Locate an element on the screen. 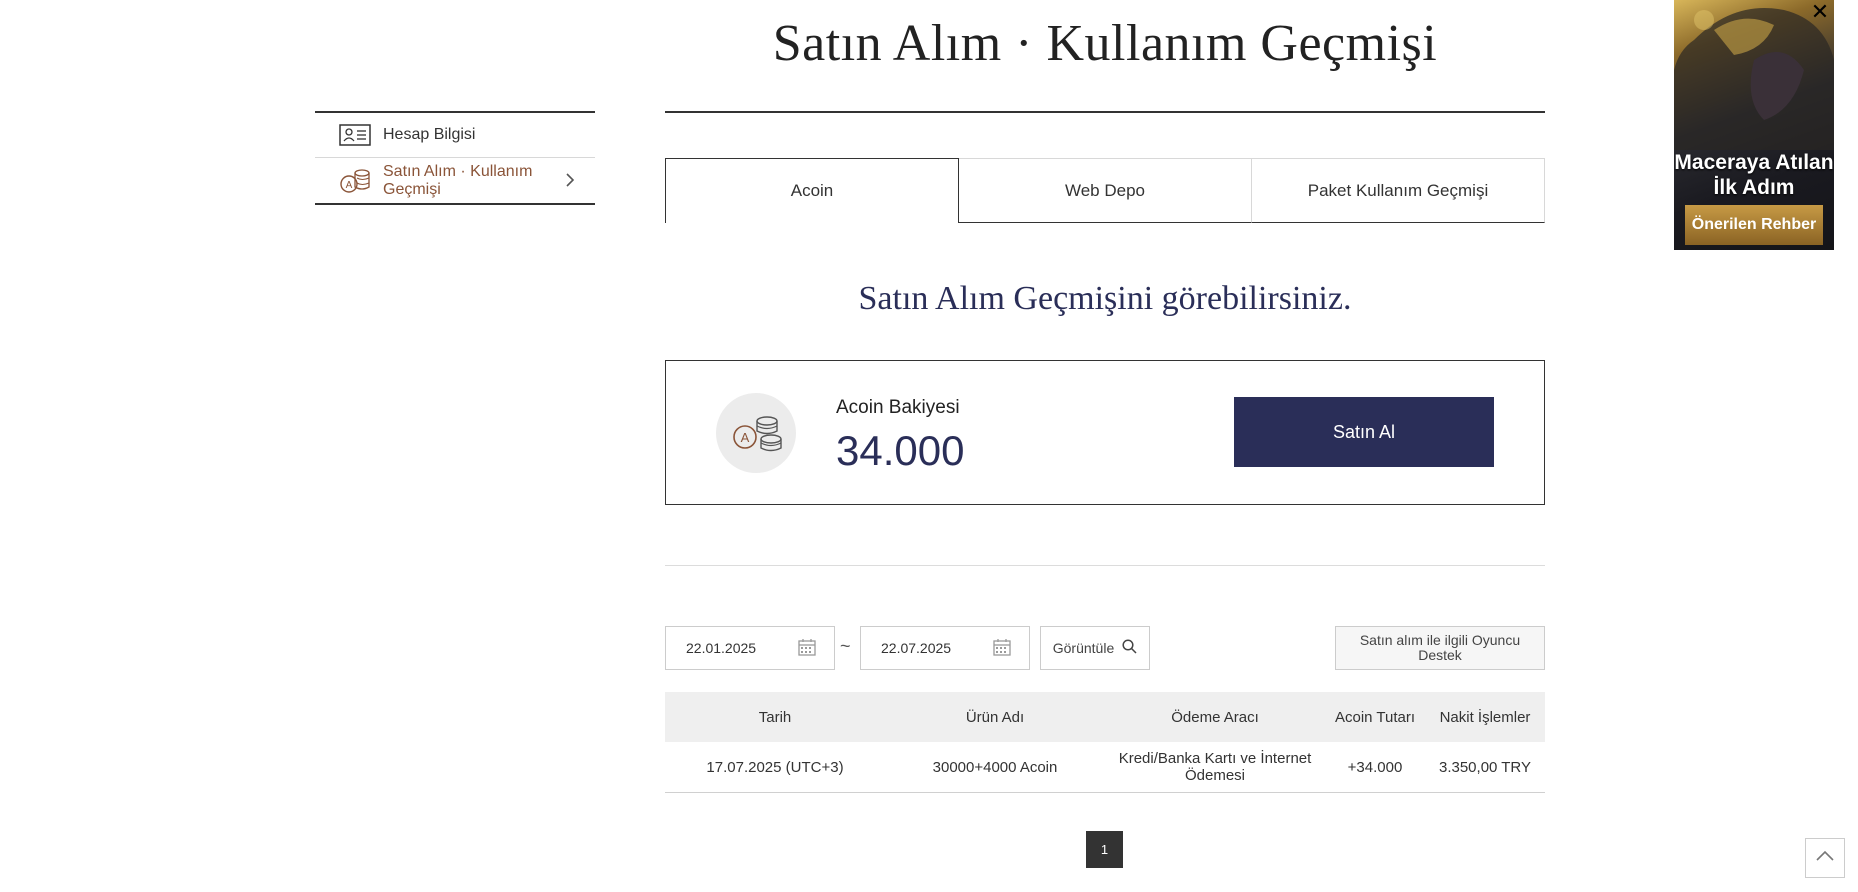 The width and height of the screenshot is (1858, 892). chevron-up-icon is located at coordinates (1825, 858).